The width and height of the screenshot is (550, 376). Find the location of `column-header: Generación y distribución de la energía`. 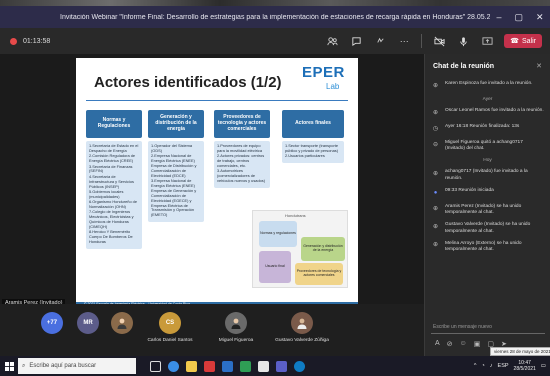

column-header: Generación y distribución de la energía is located at coordinates (176, 124).